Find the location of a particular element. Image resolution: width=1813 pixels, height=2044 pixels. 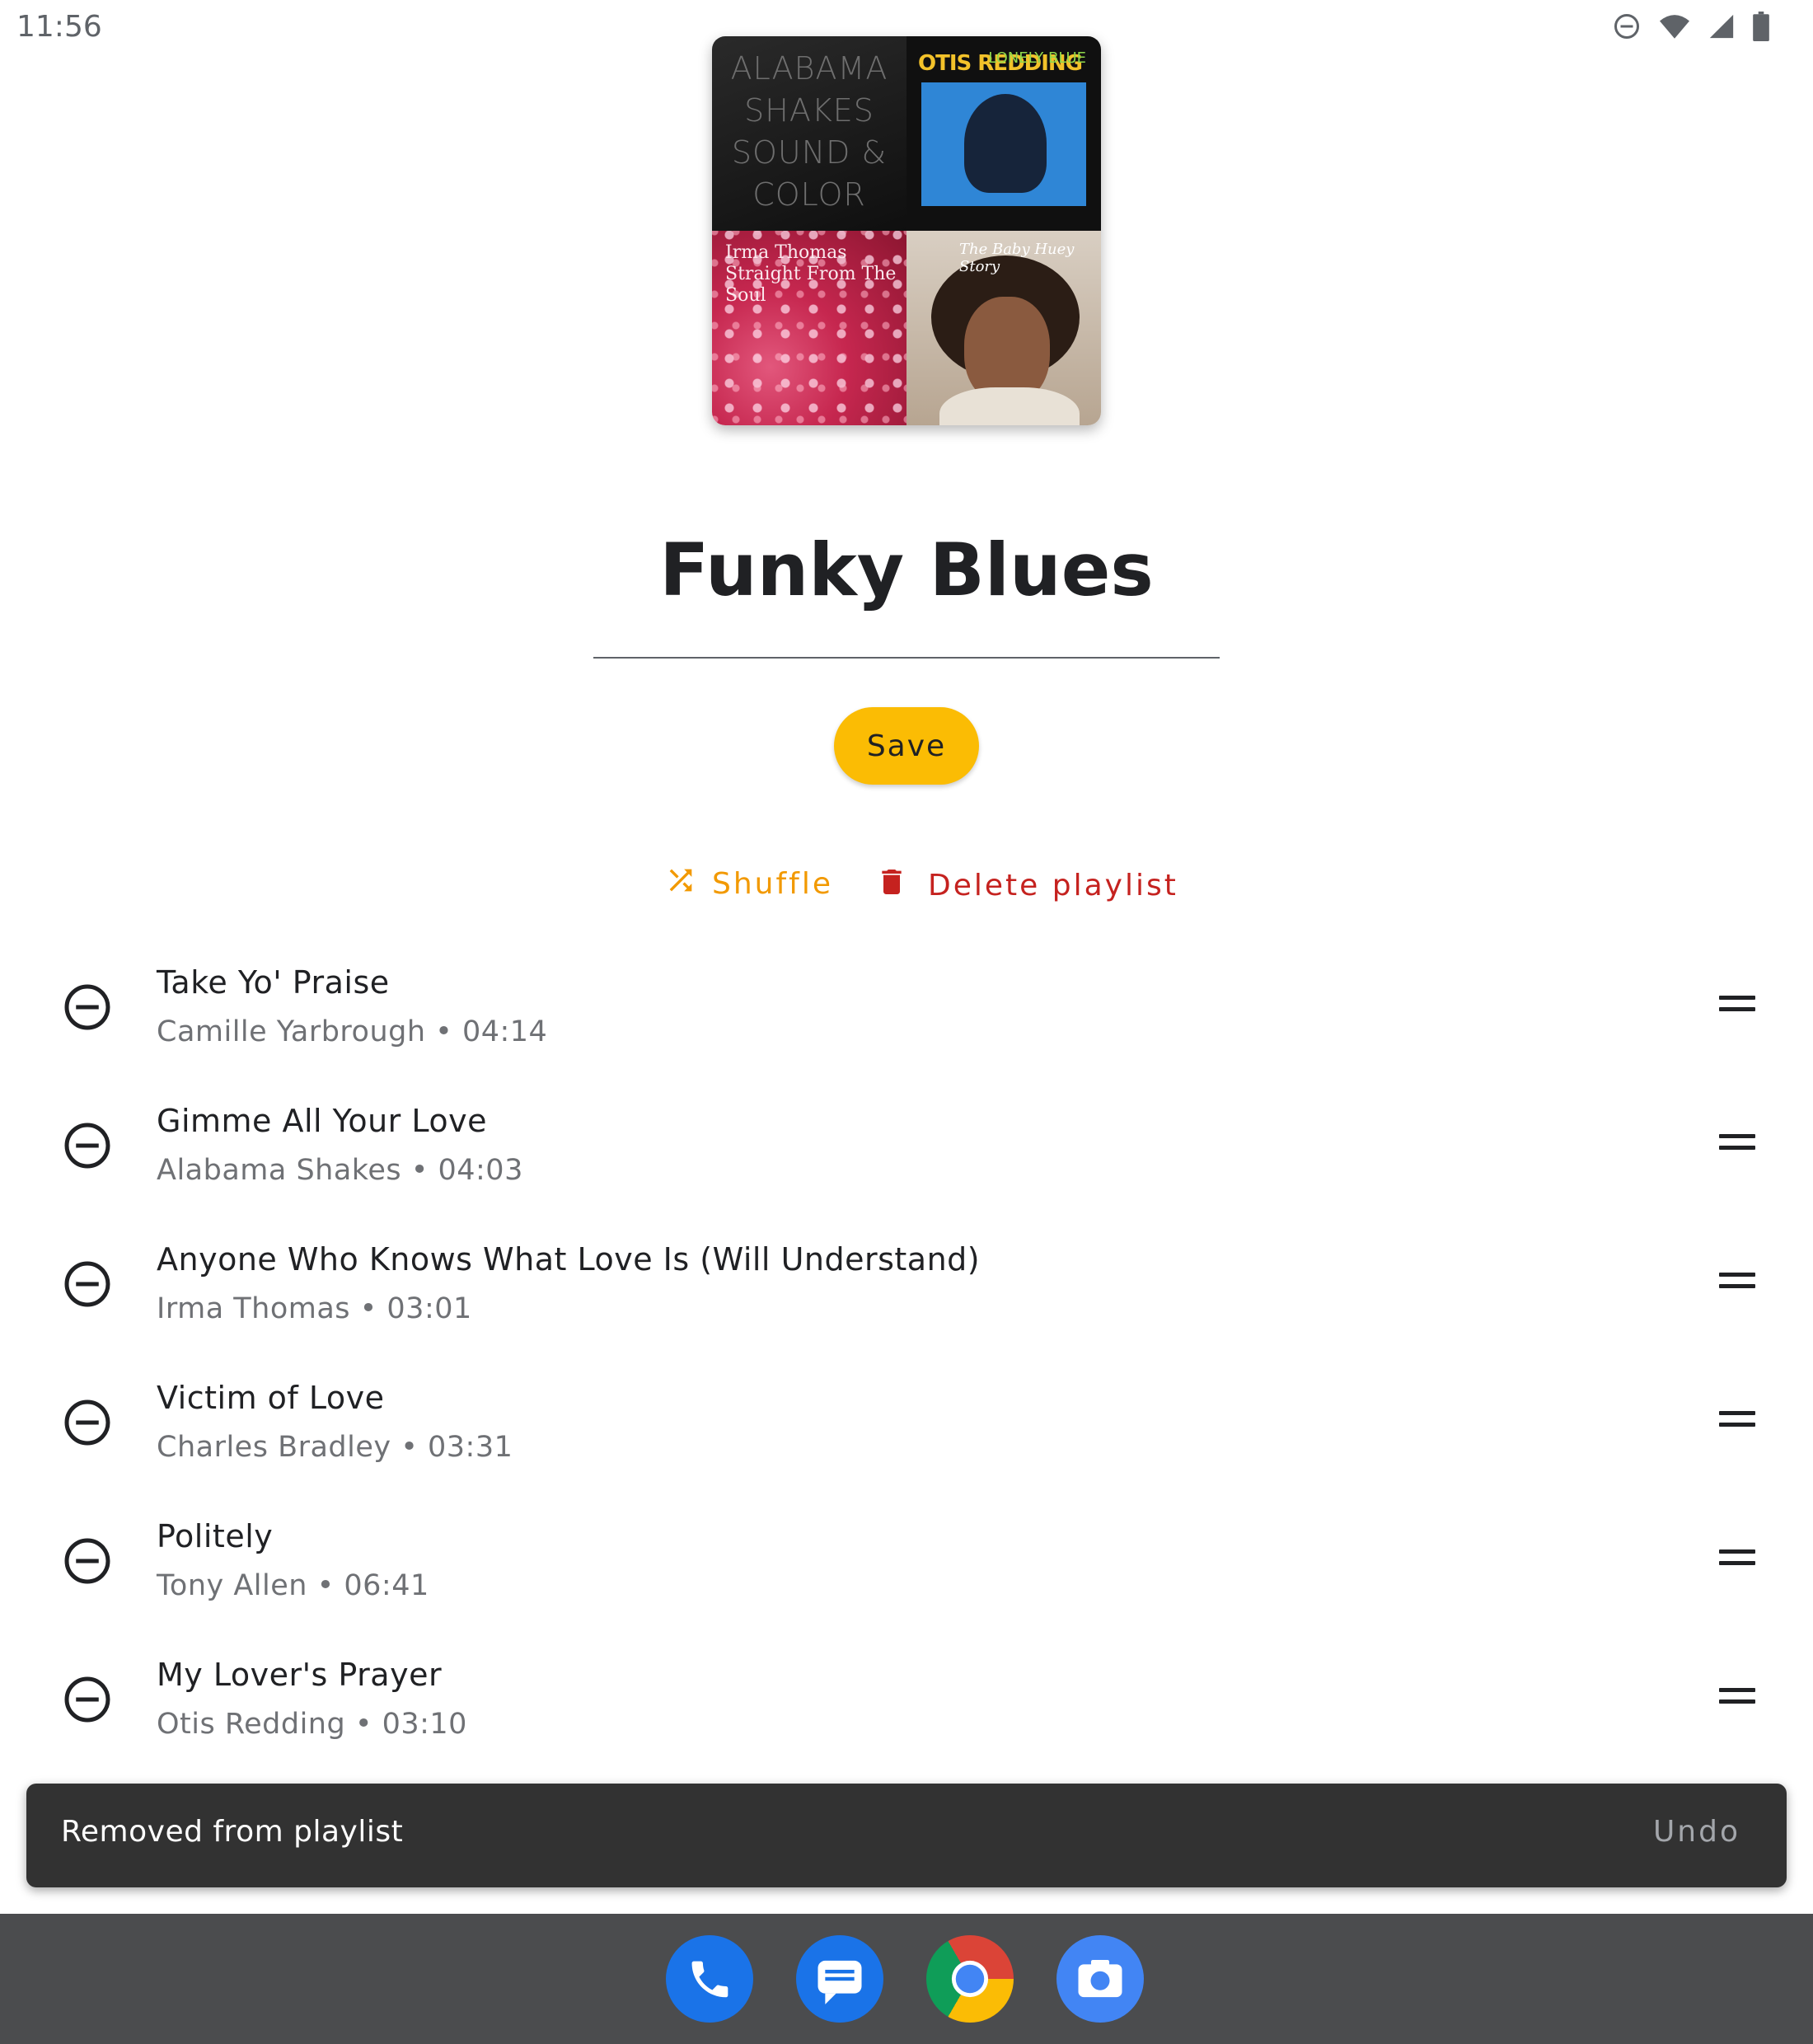

chrome-app-icon is located at coordinates (970, 1979).